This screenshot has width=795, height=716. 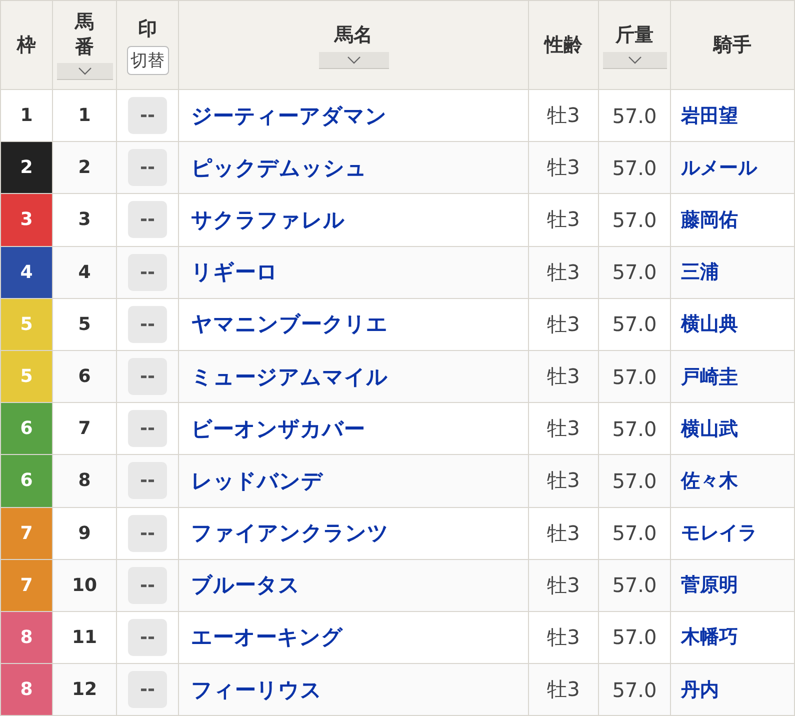 I want to click on frame-number-cell: 2, so click(x=26, y=168).